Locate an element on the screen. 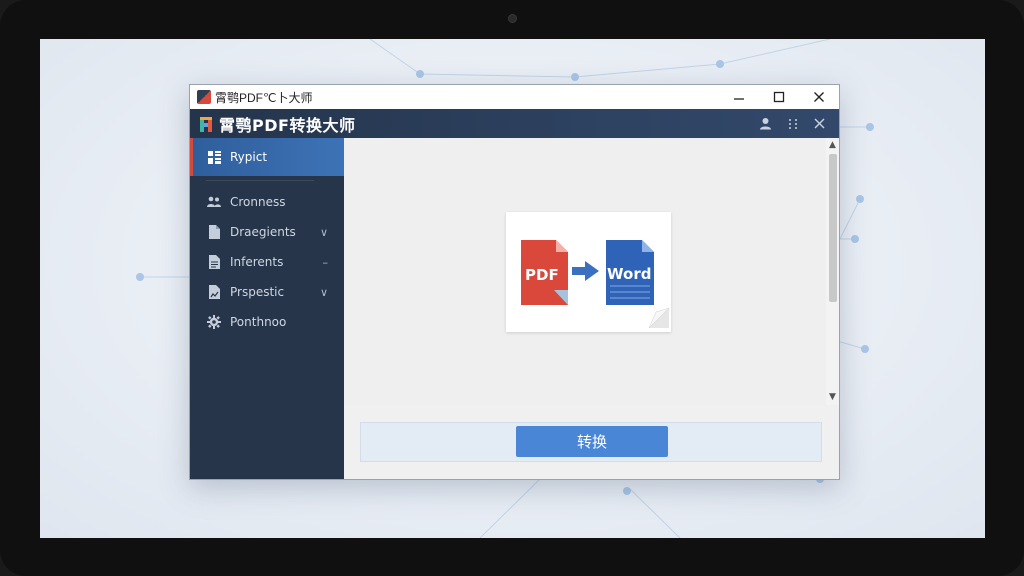 Image resolution: width=1024 pixels, height=576 pixels. window-title: 霄鹗PDF℃卜大师 is located at coordinates (264, 97).